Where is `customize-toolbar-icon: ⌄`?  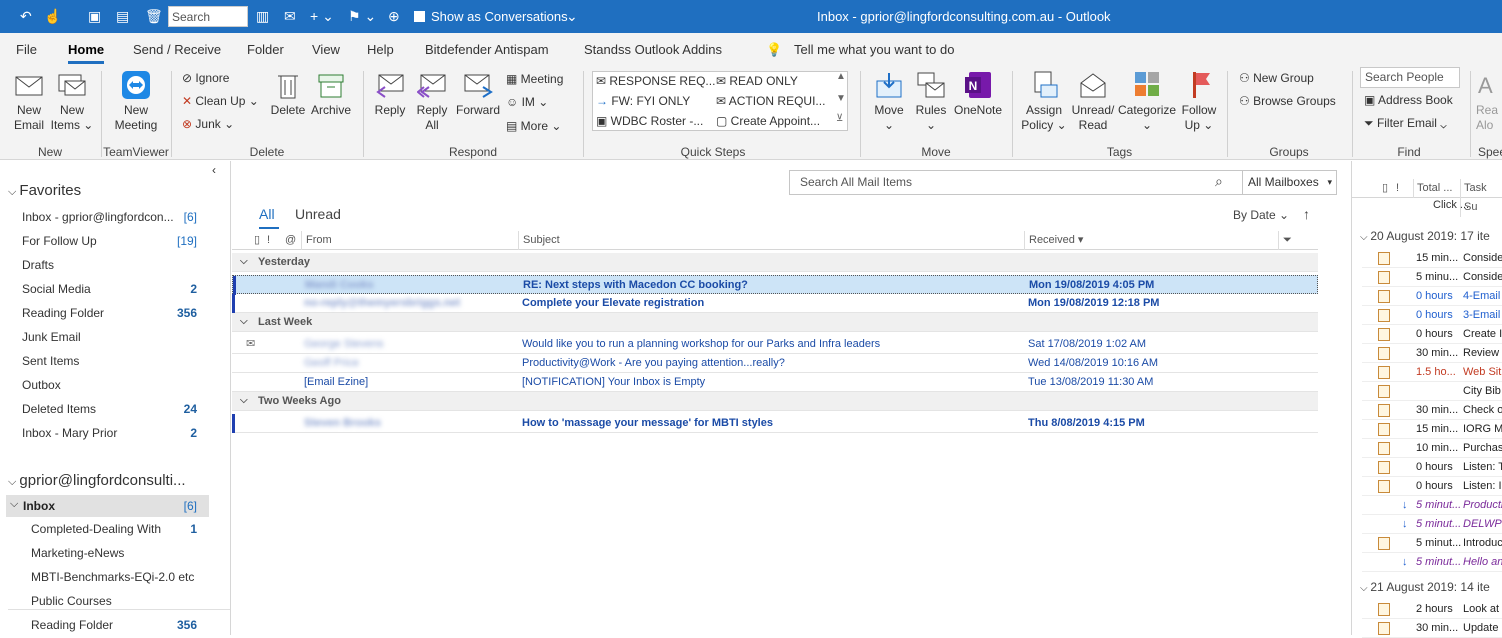
customize-toolbar-icon: ⌄ is located at coordinates (572, 16).